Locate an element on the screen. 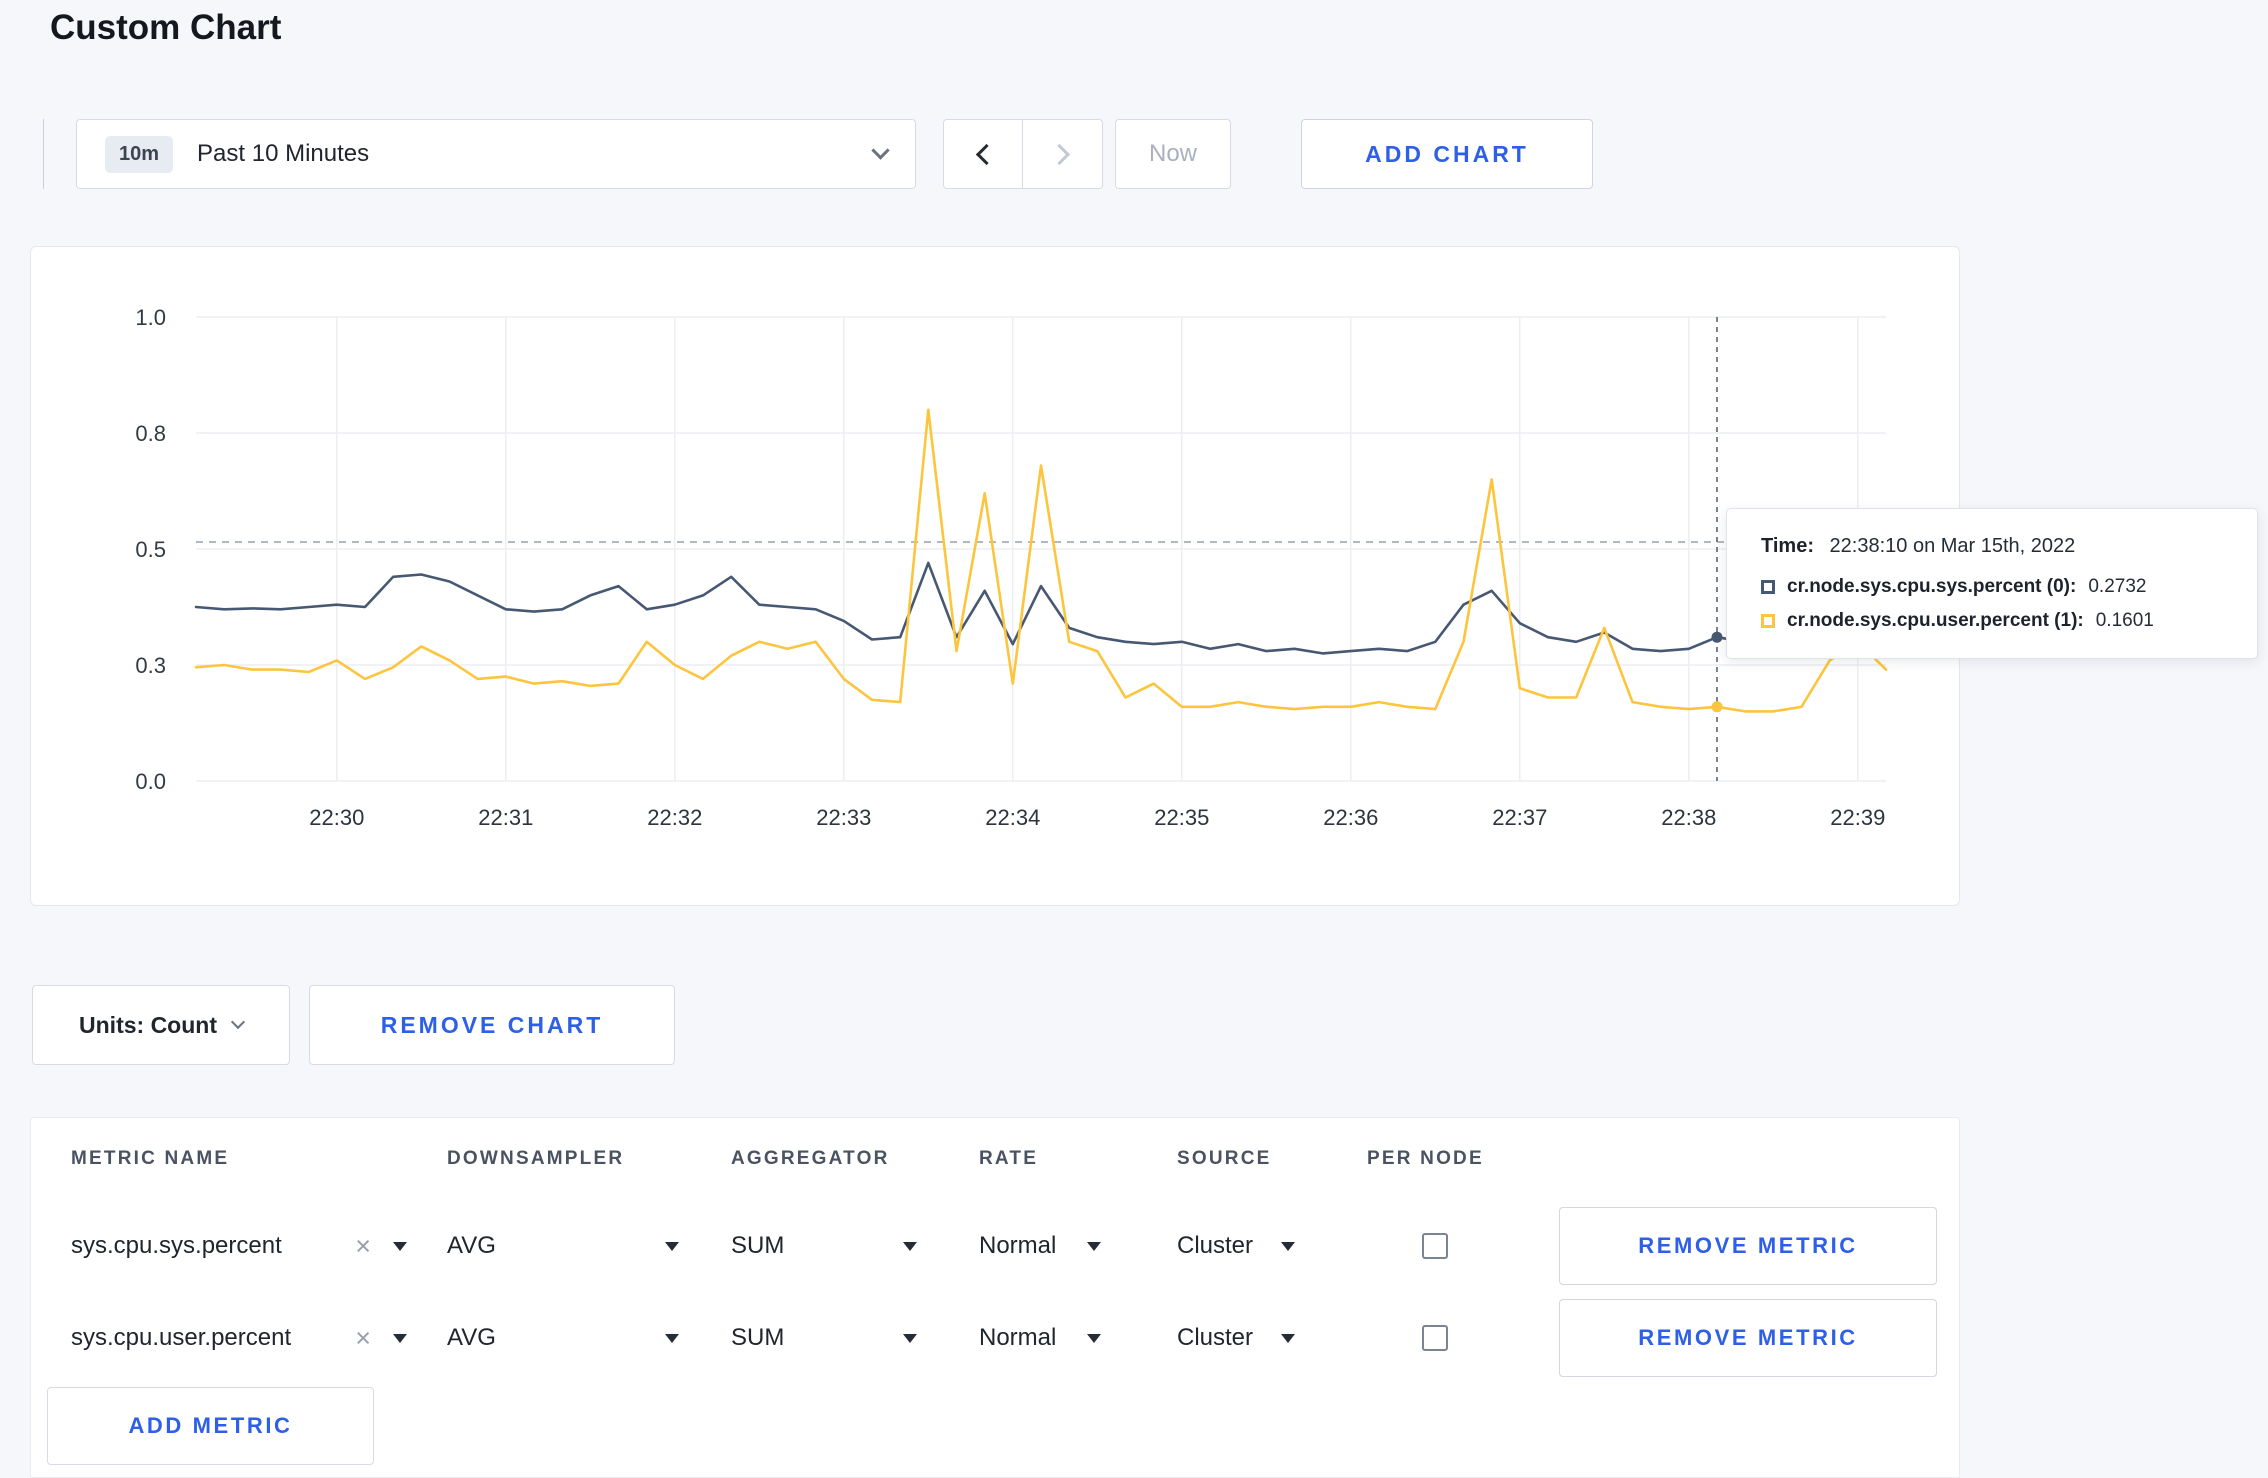  col-header-downsampler: DOWNSAMPLER is located at coordinates (536, 1158).